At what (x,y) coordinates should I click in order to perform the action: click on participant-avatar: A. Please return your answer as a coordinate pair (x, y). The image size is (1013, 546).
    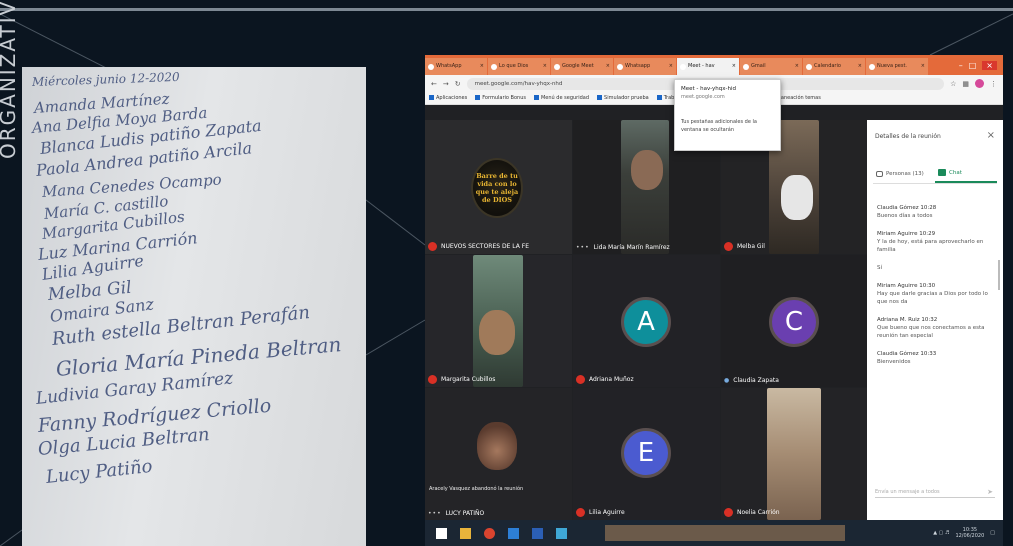
    Looking at the image, I should click on (646, 322).